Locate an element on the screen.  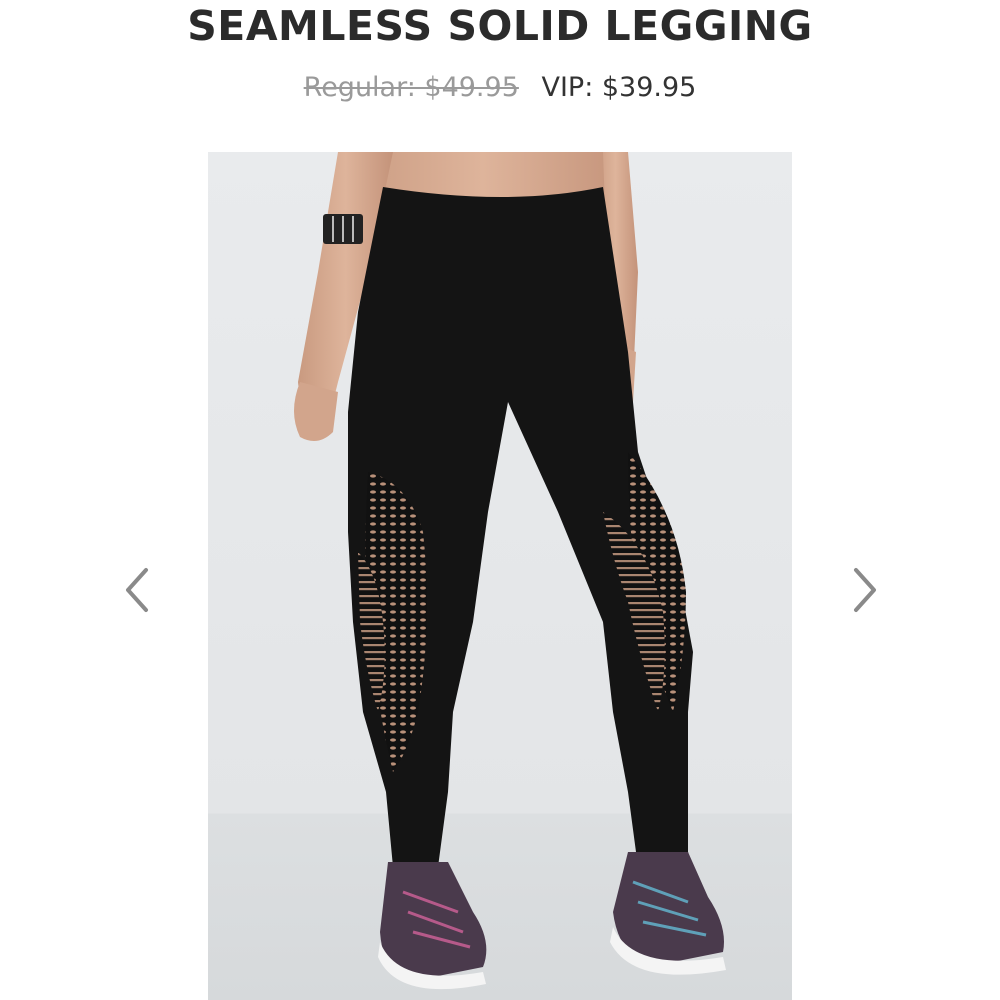
next-image-button is located at coordinates (864, 590).